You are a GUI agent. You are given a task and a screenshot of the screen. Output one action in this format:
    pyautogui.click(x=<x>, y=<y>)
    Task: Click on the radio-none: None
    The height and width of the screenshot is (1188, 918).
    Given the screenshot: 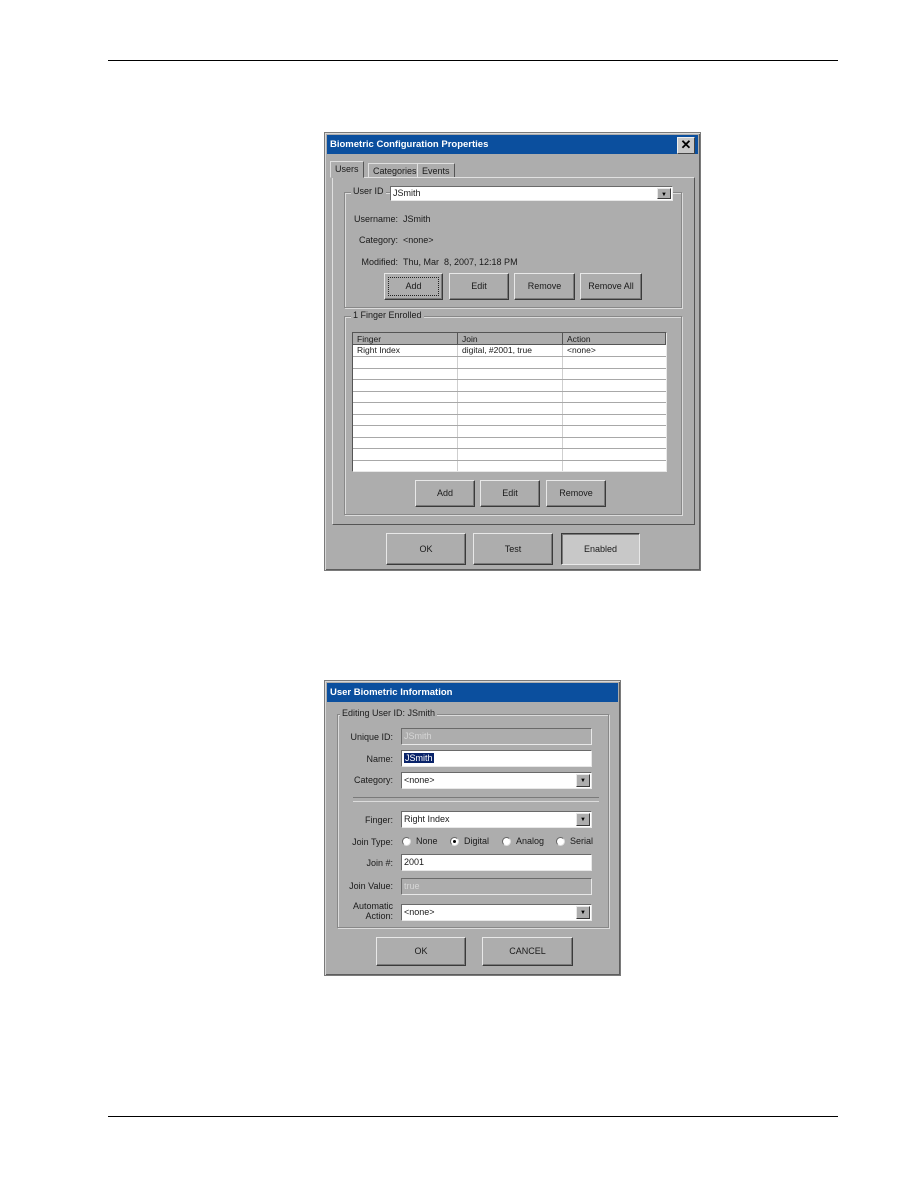 What is the action you would take?
    pyautogui.click(x=420, y=841)
    